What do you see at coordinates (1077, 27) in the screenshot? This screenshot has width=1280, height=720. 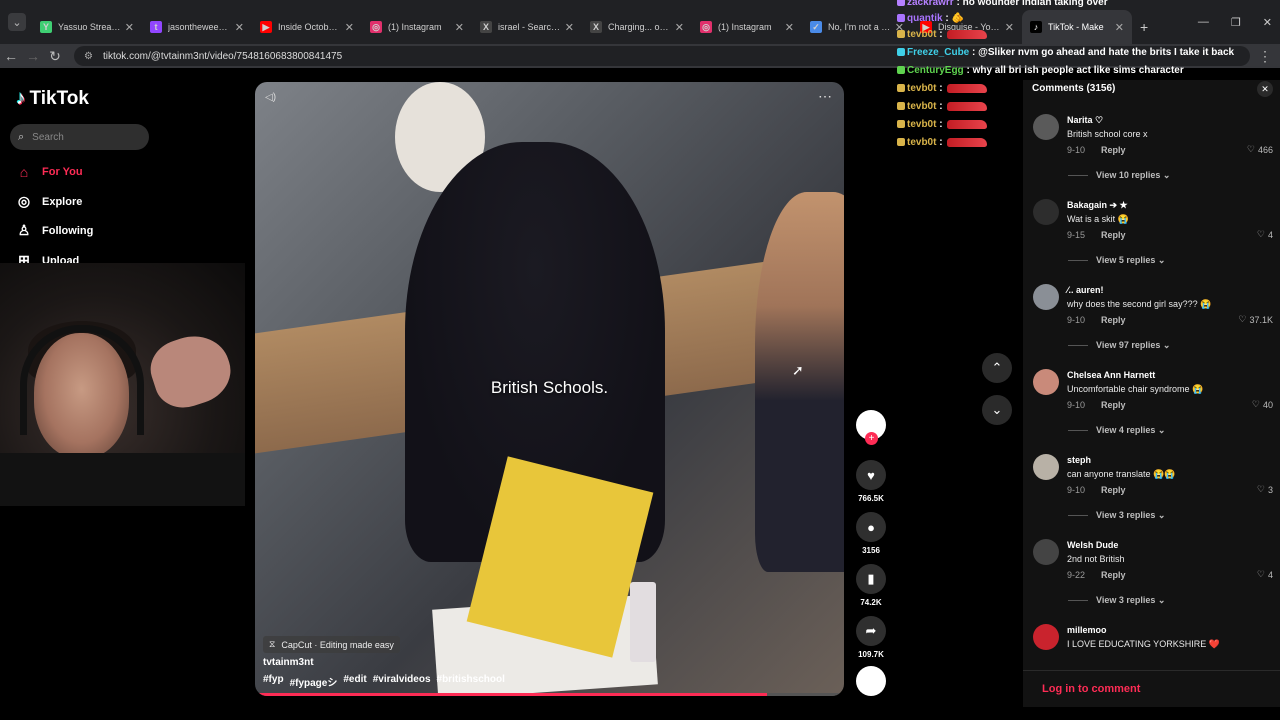 I see `browser-tab: ♪ TikTok - Make ✕` at bounding box center [1077, 27].